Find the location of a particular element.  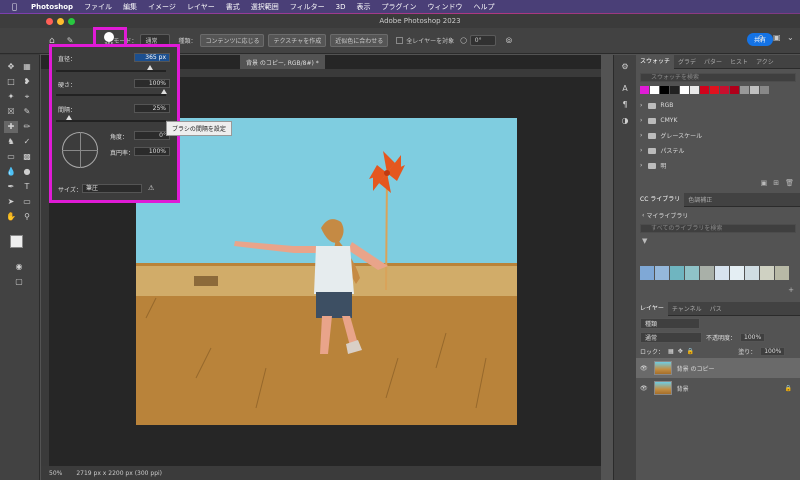

blur-tool-icon: 💧 is located at coordinates (11, 172).